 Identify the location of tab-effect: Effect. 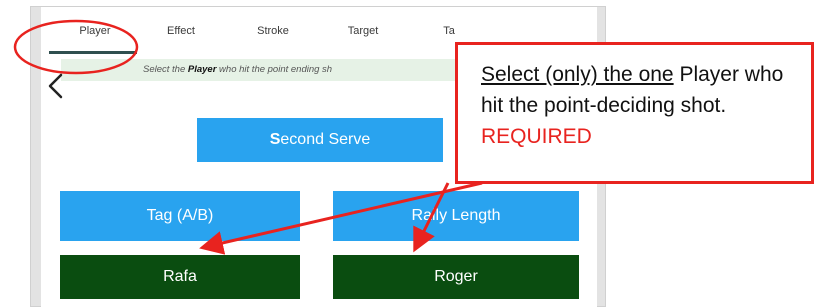
(181, 31).